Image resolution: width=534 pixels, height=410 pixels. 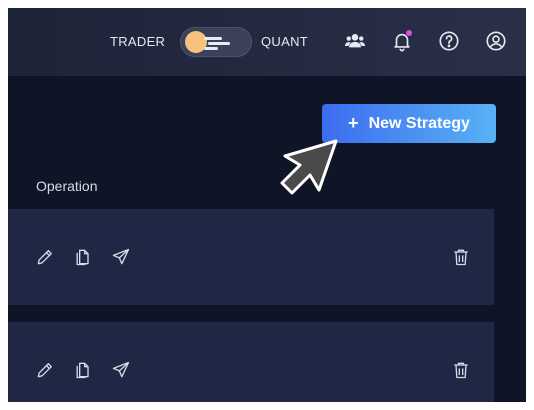 I want to click on help-icon, so click(x=449, y=41).